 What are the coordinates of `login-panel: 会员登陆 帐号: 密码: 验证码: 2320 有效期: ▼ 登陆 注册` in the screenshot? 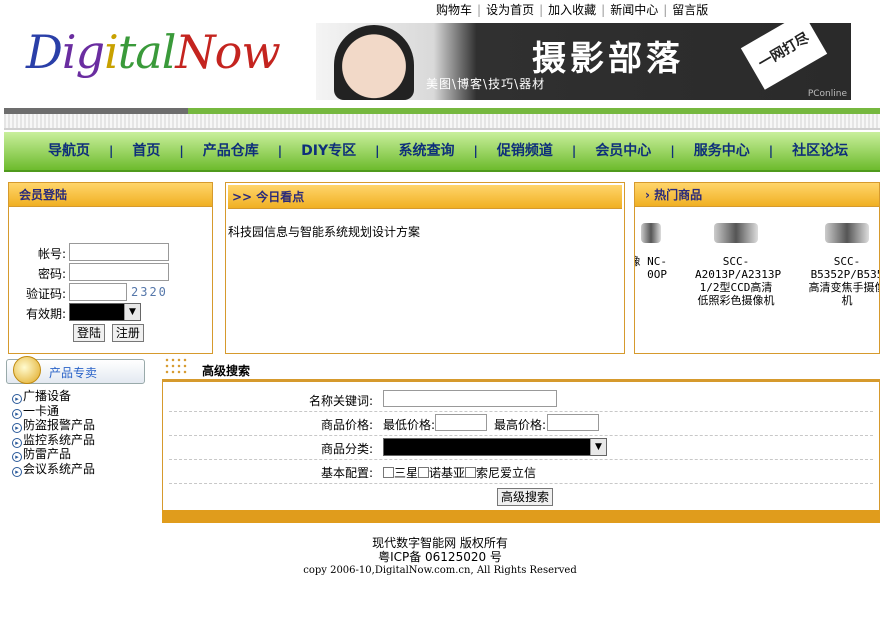 It's located at (110, 268).